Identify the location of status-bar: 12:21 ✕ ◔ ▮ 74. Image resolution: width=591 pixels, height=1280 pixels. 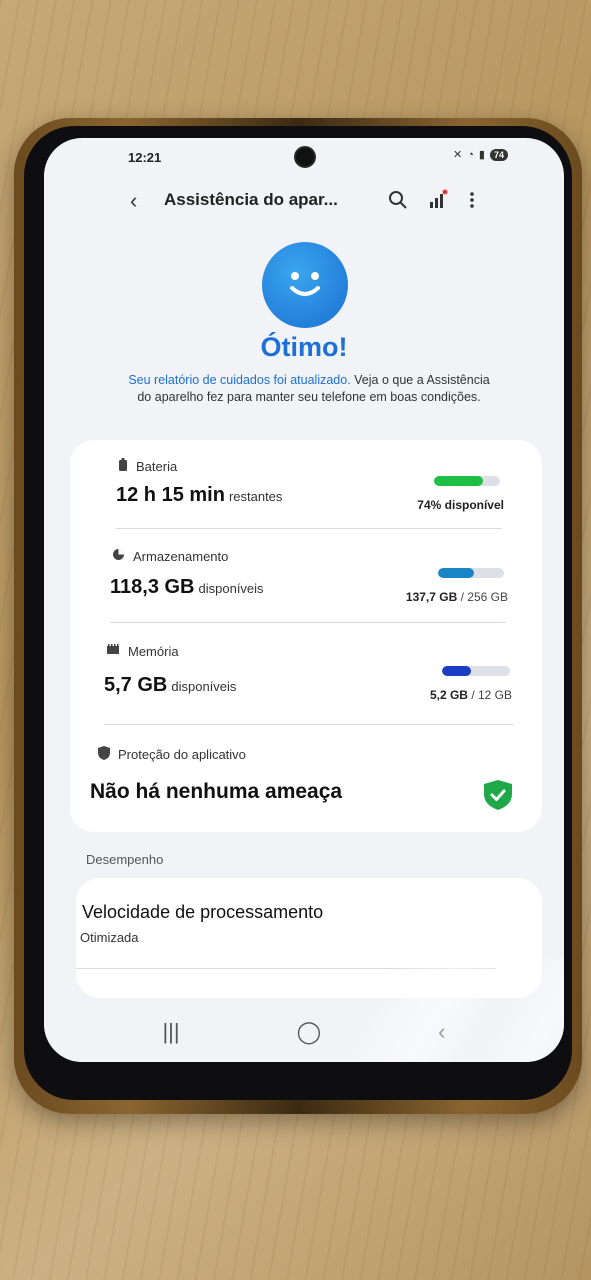
(304, 157).